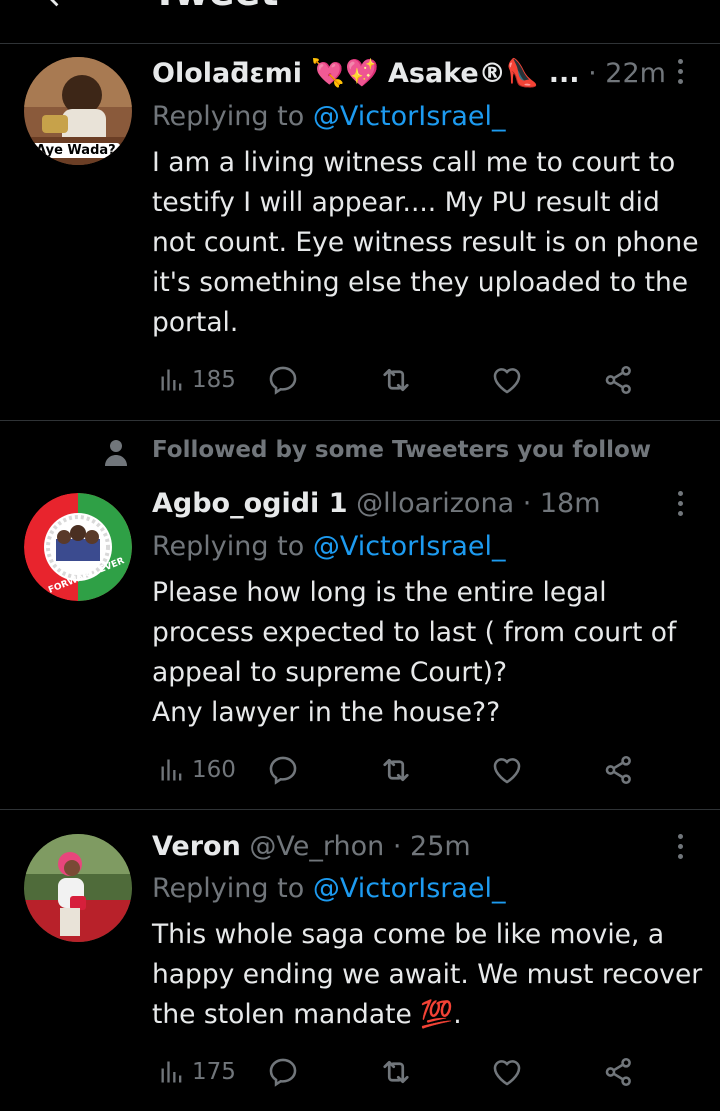 This screenshot has height=1111, width=720. I want to click on avatar-image, so click(78, 888).